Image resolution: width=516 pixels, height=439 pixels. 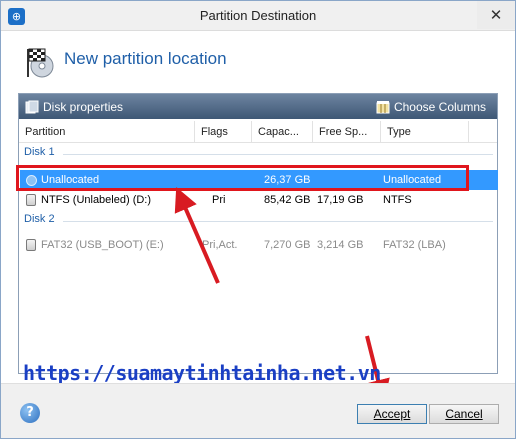 I want to click on checkered-flag-disk-icon, so click(x=40, y=63).